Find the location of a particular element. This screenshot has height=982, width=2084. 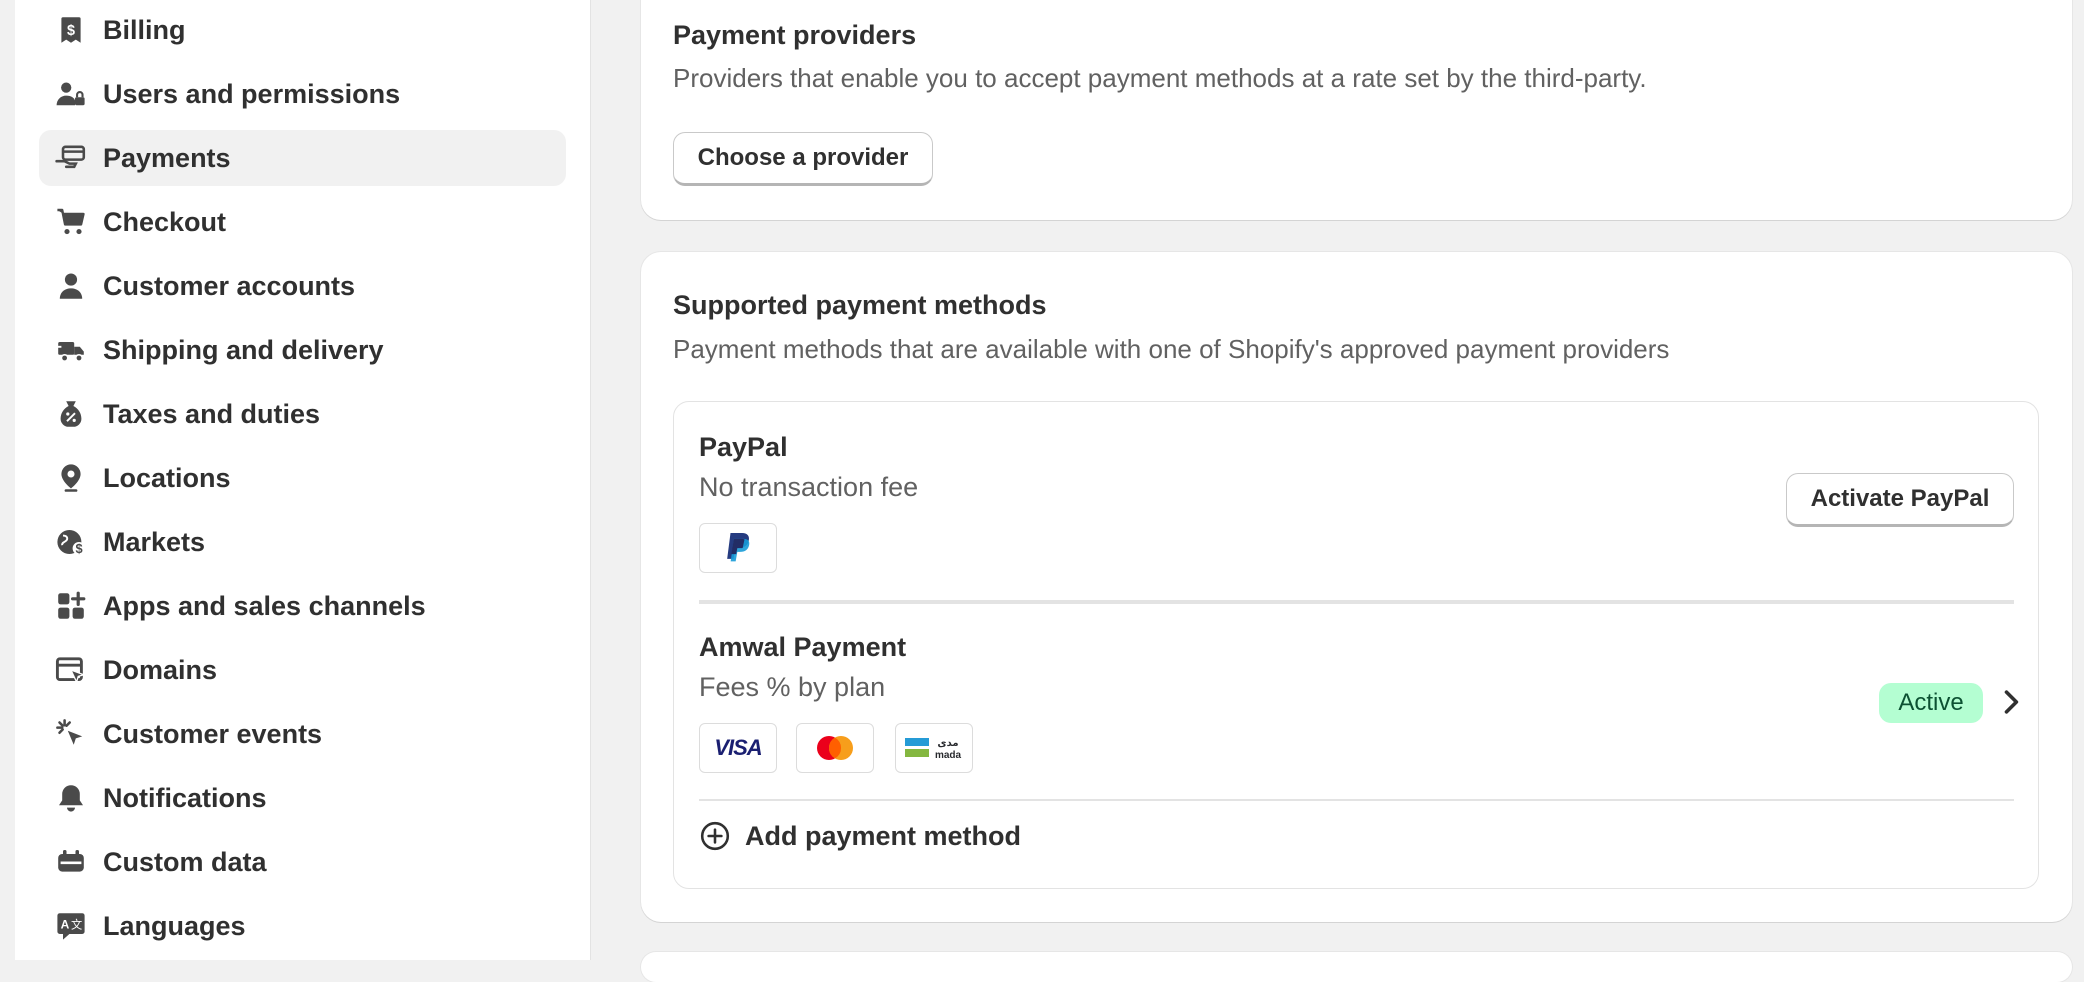

payment-method-fee: Fees % by plan is located at coordinates (792, 687).